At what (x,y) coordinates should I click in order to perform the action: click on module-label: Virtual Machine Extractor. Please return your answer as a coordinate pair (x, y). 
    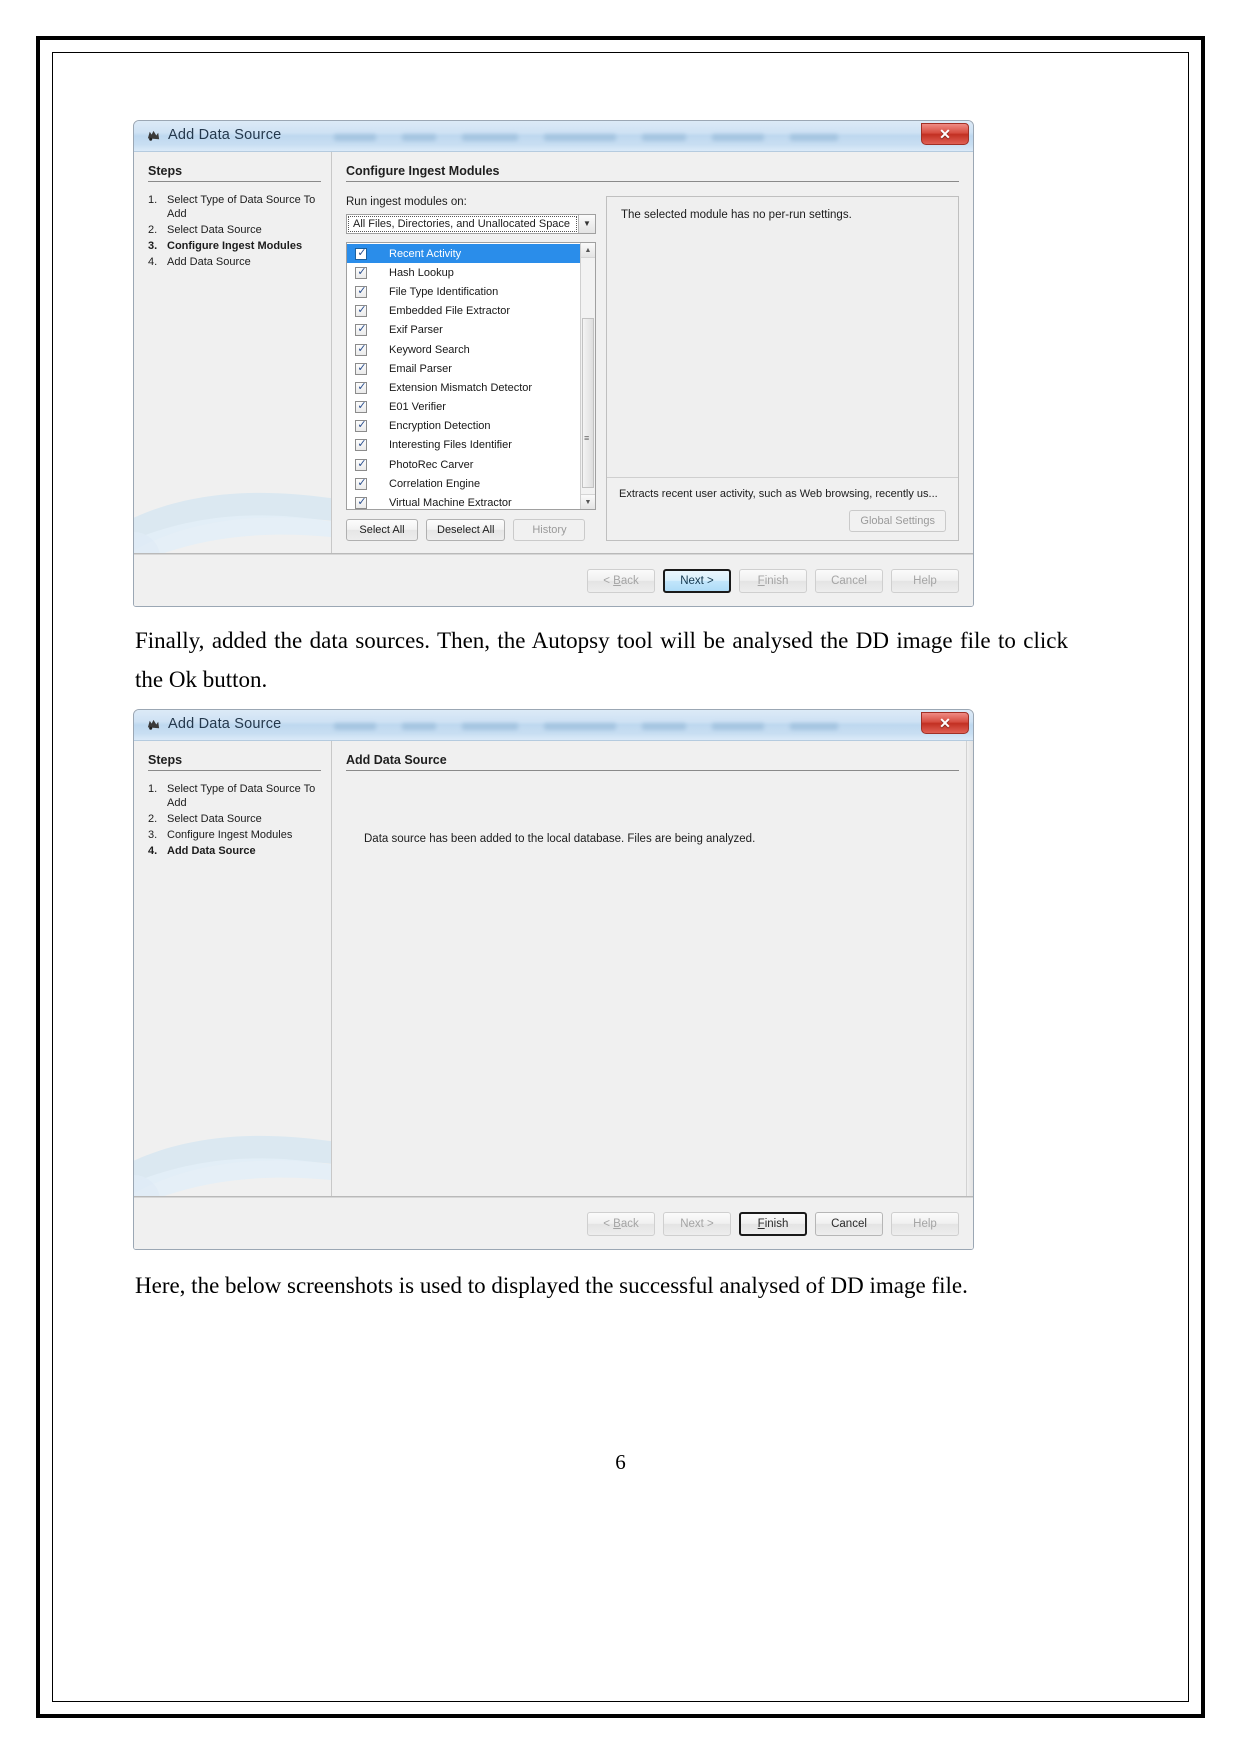
    Looking at the image, I should click on (450, 503).